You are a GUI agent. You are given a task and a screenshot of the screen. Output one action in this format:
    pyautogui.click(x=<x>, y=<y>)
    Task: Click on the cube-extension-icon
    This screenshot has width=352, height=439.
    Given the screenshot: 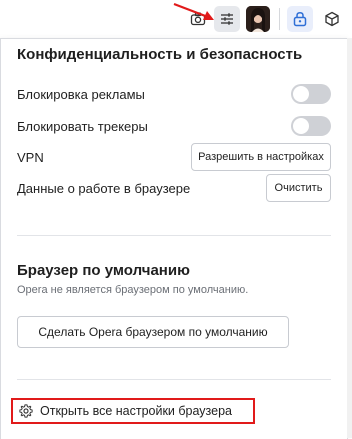 What is the action you would take?
    pyautogui.click(x=332, y=19)
    